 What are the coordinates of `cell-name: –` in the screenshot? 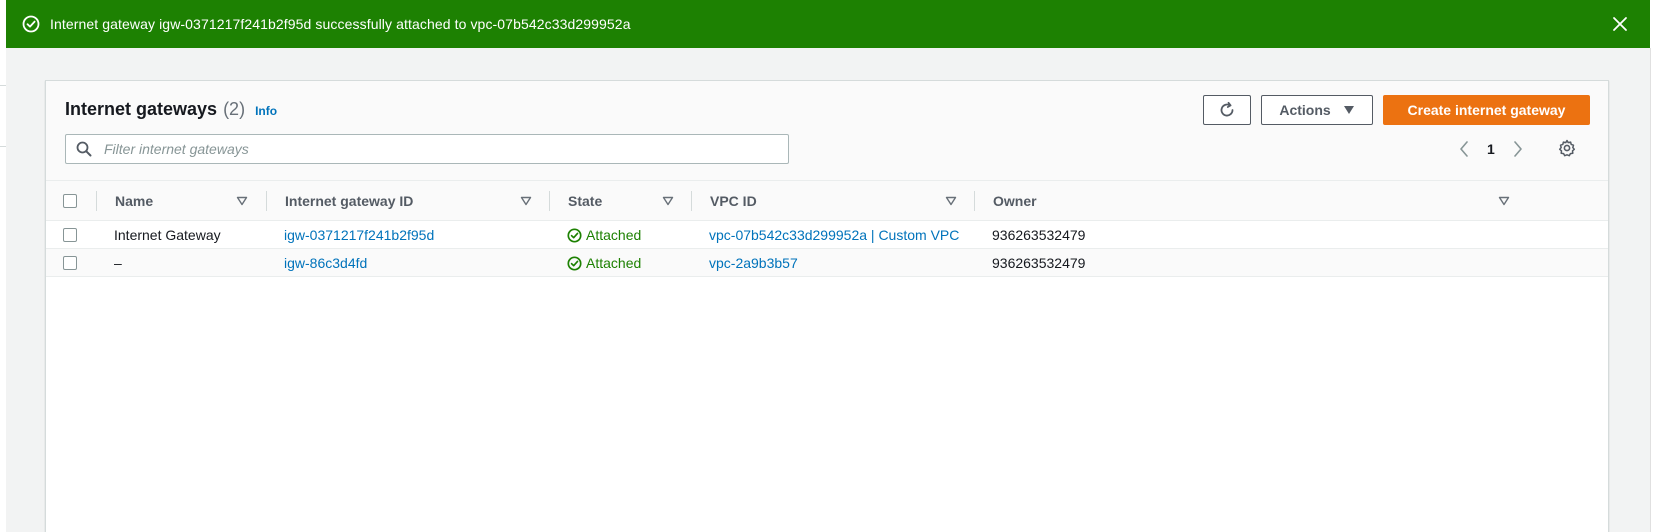 It's located at (118, 263).